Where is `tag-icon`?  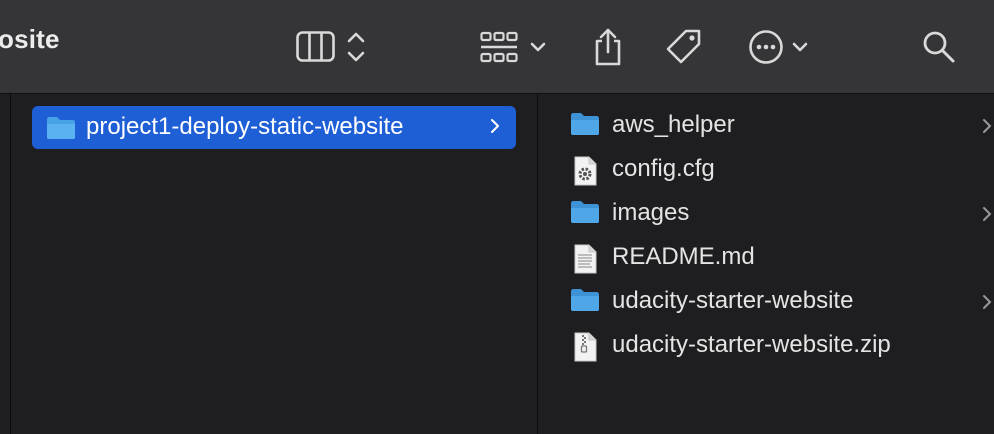 tag-icon is located at coordinates (684, 47).